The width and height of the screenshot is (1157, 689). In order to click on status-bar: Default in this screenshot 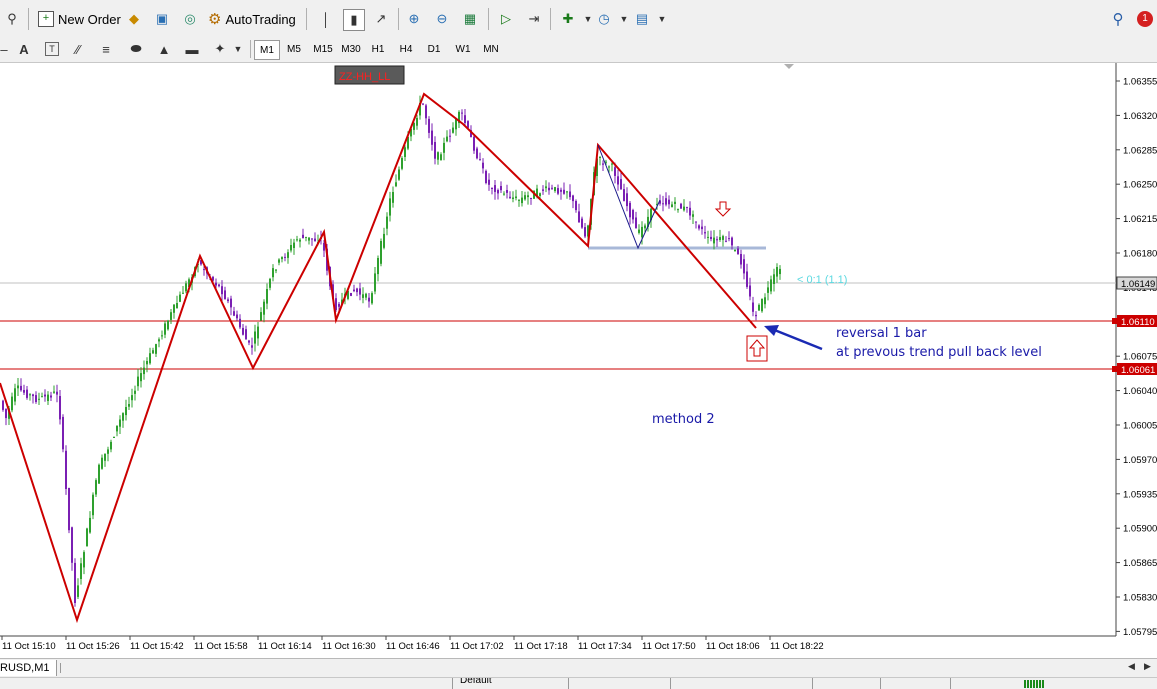, I will do `click(578, 683)`.